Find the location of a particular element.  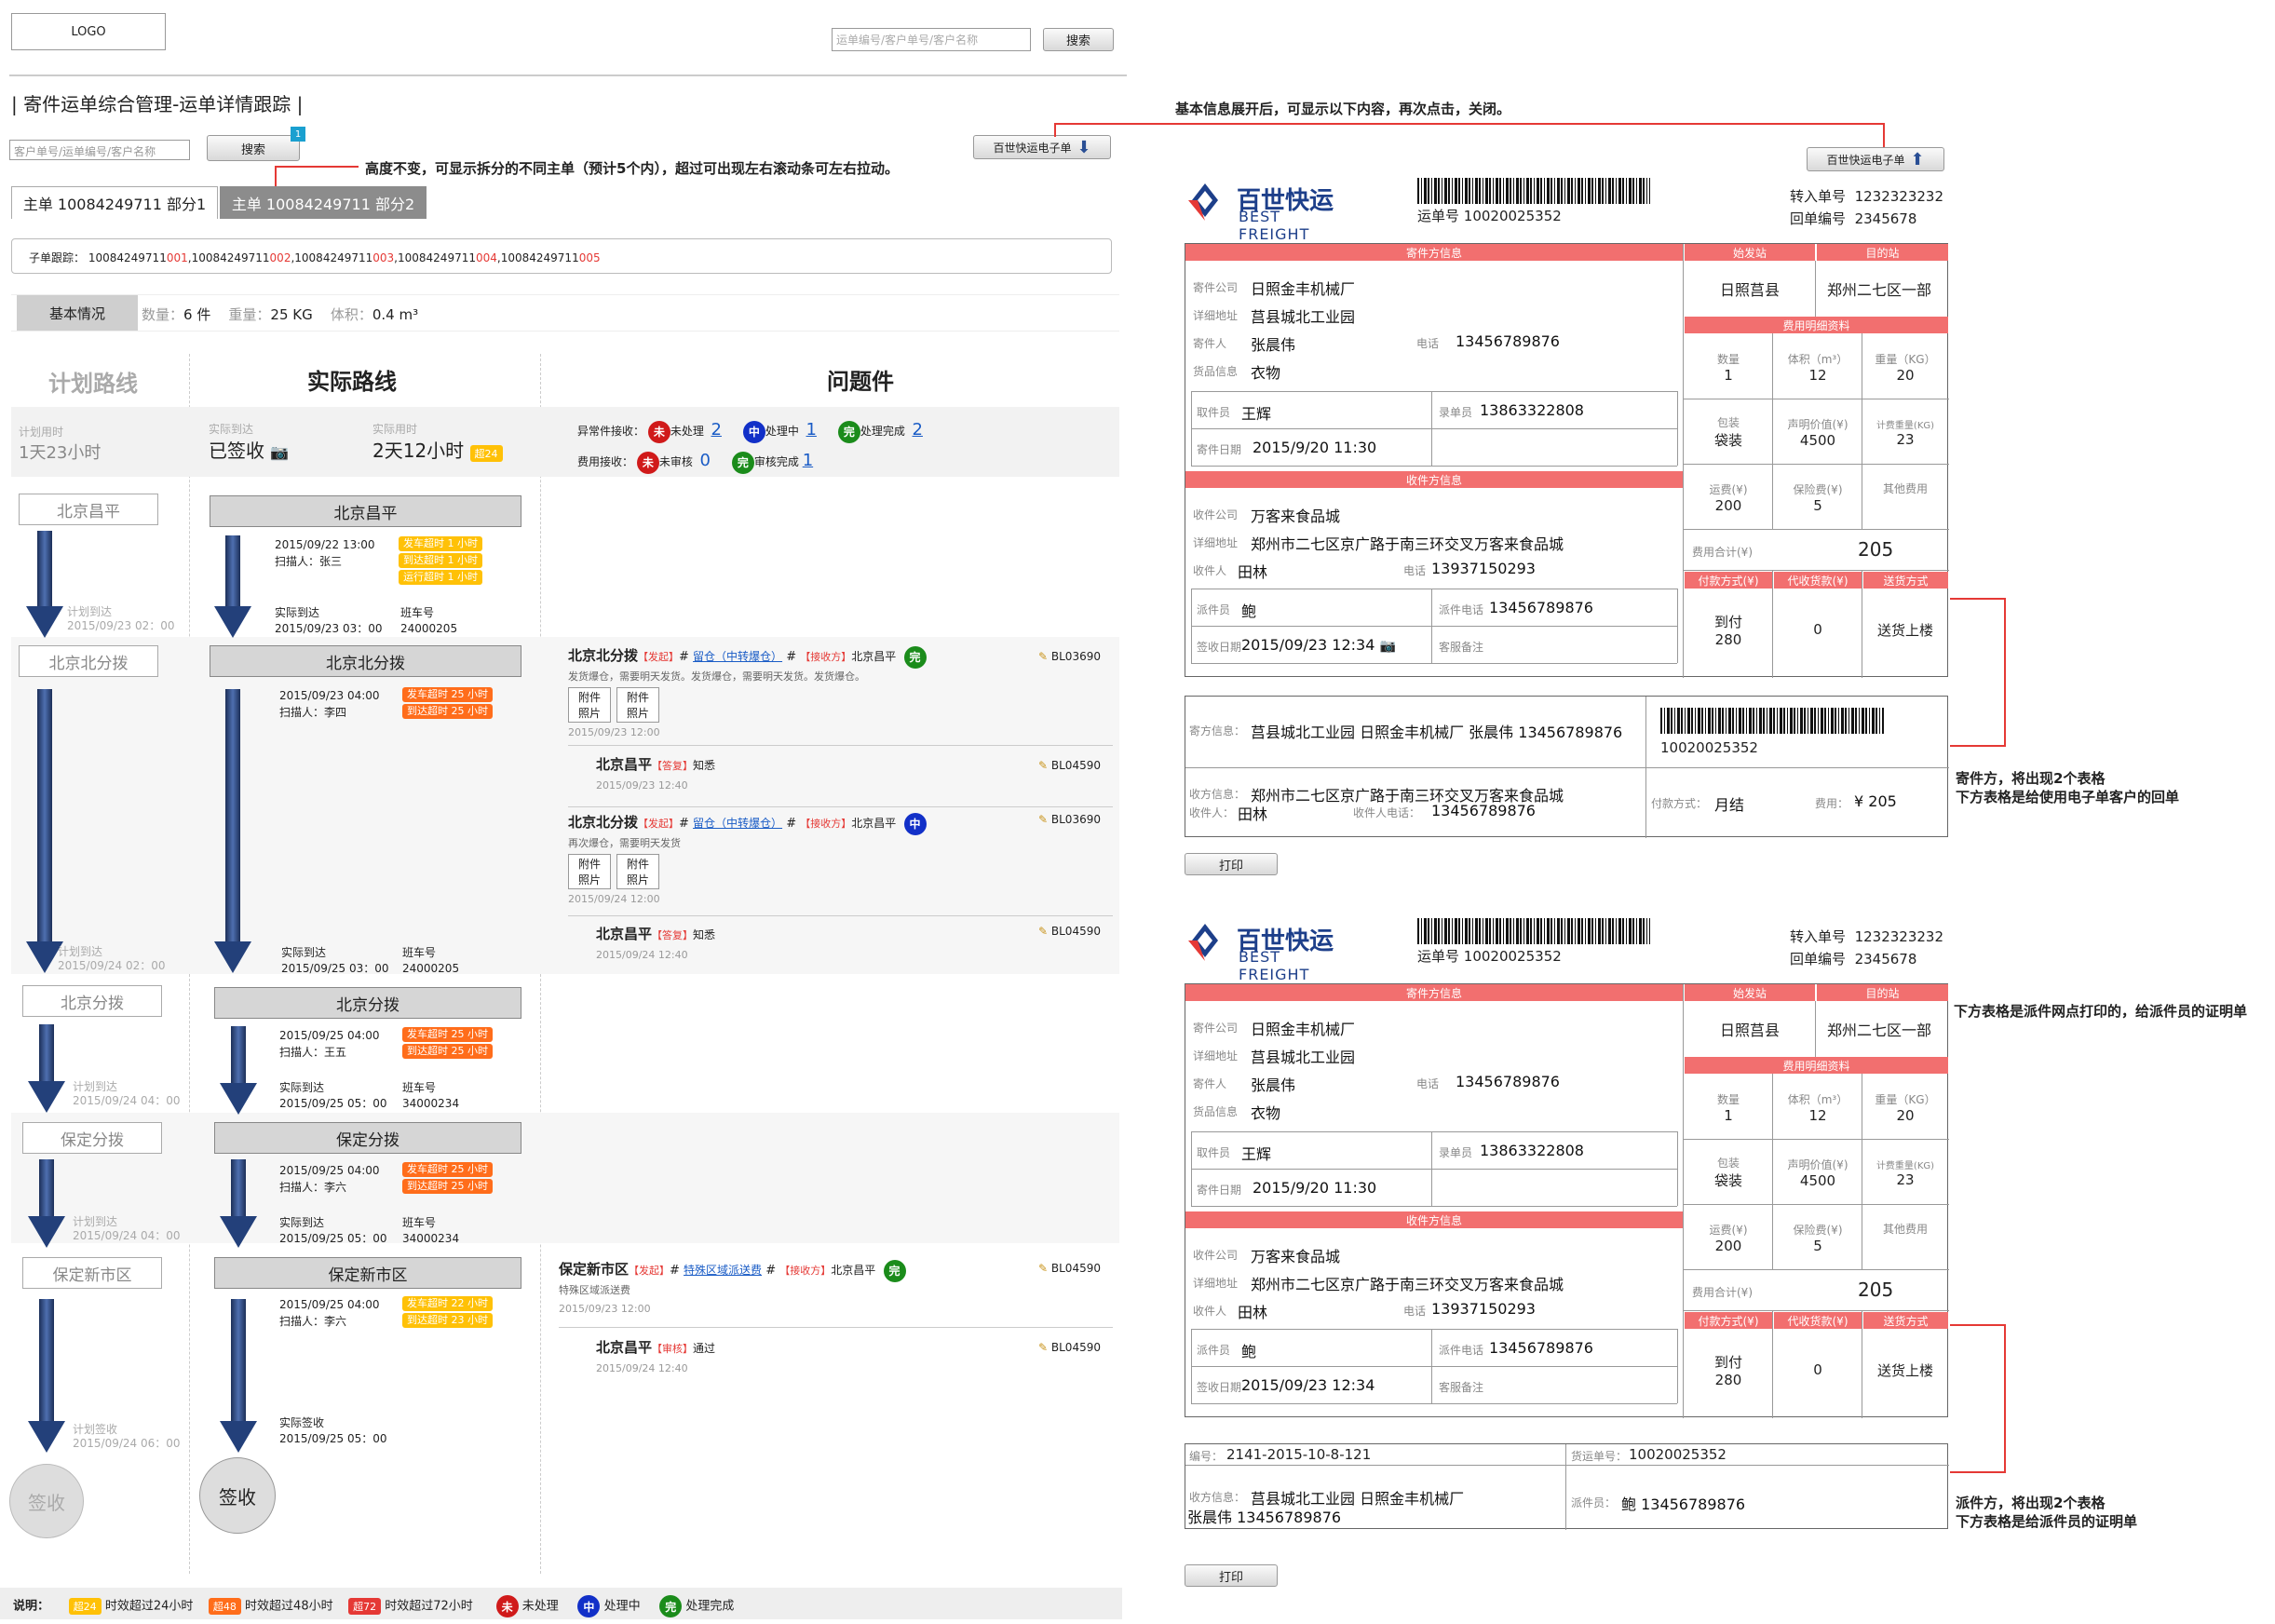

arrow-up-icon: ⬆ is located at coordinates (1917, 159).